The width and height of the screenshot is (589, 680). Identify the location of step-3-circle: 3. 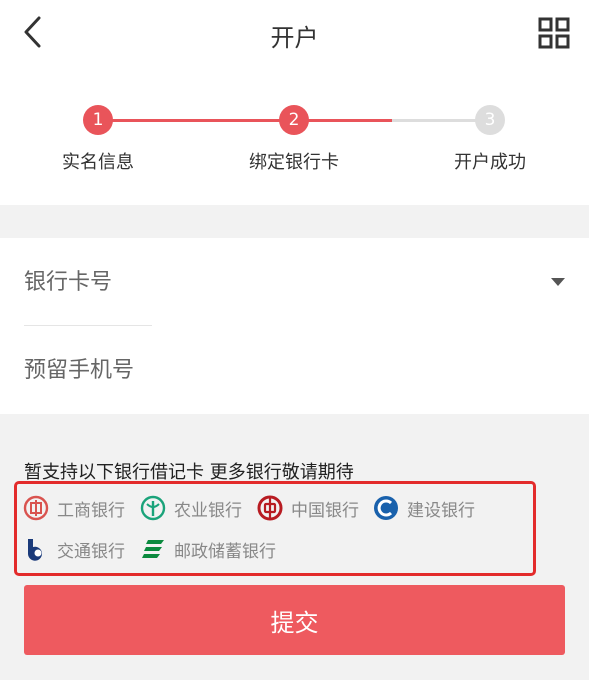
(490, 120).